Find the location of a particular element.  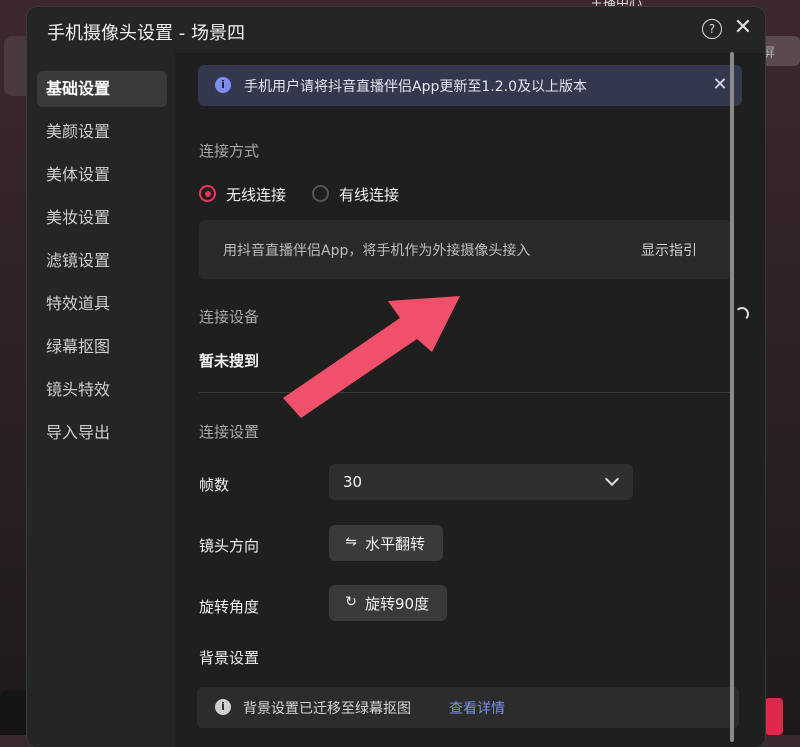

annotation-arrow-icon is located at coordinates (371, 357).